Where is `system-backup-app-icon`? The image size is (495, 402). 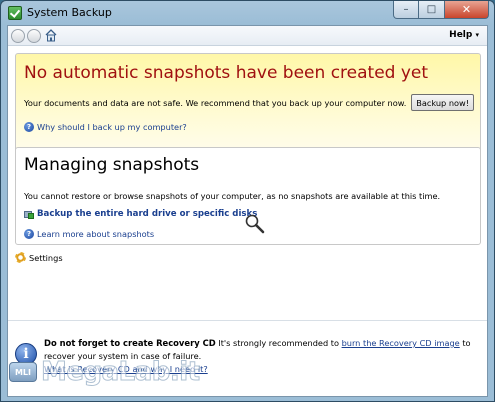
system-backup-app-icon is located at coordinates (15, 13).